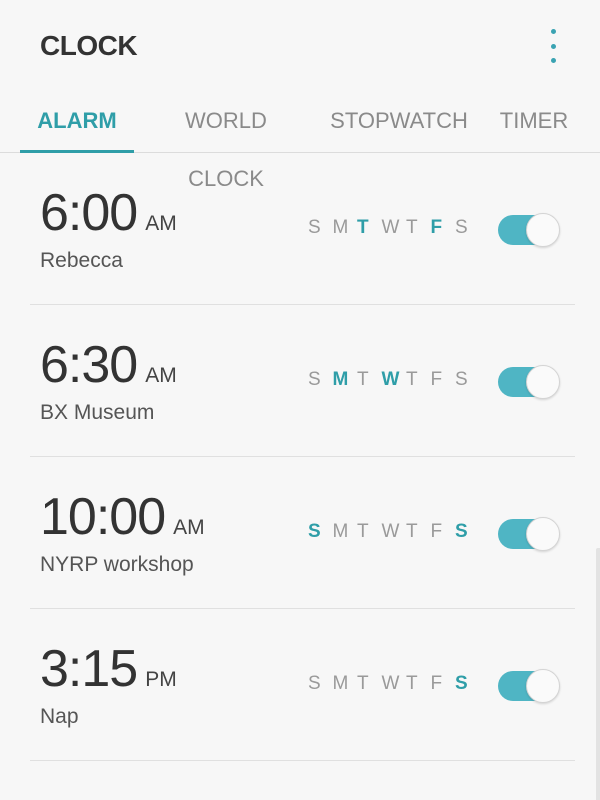 This screenshot has width=600, height=800. I want to click on tab-world-clock: WORLD CLOCK, so click(226, 141).